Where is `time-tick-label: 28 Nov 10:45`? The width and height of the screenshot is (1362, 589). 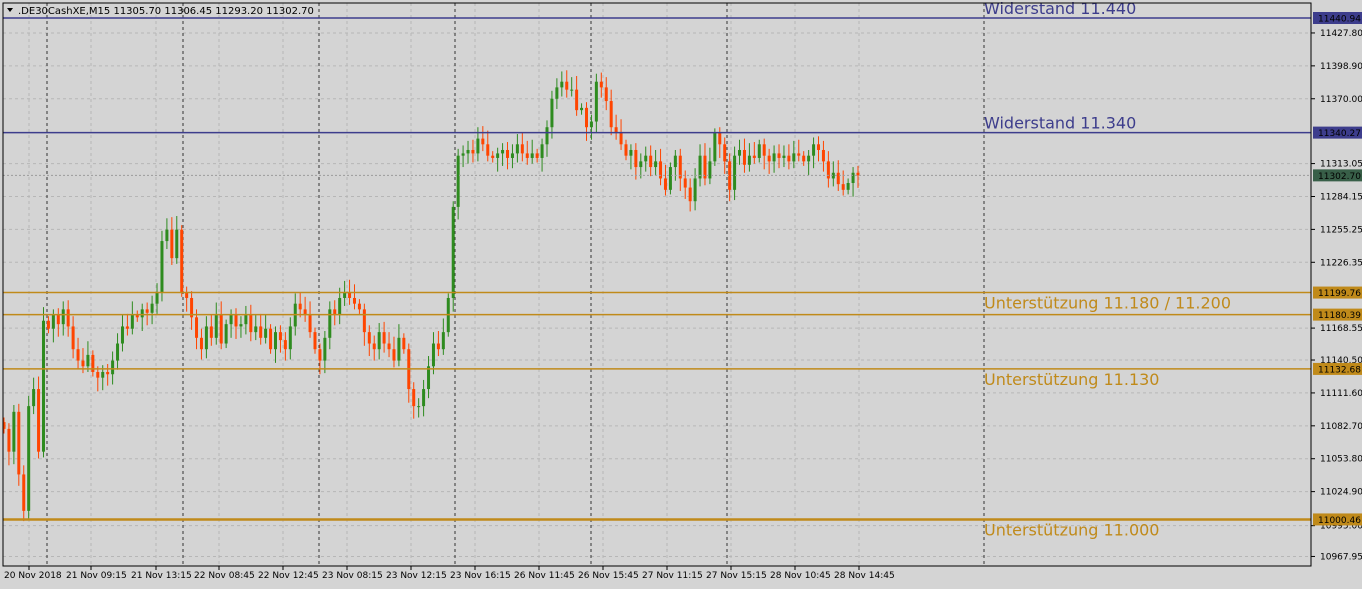 time-tick-label: 28 Nov 10:45 is located at coordinates (800, 576).